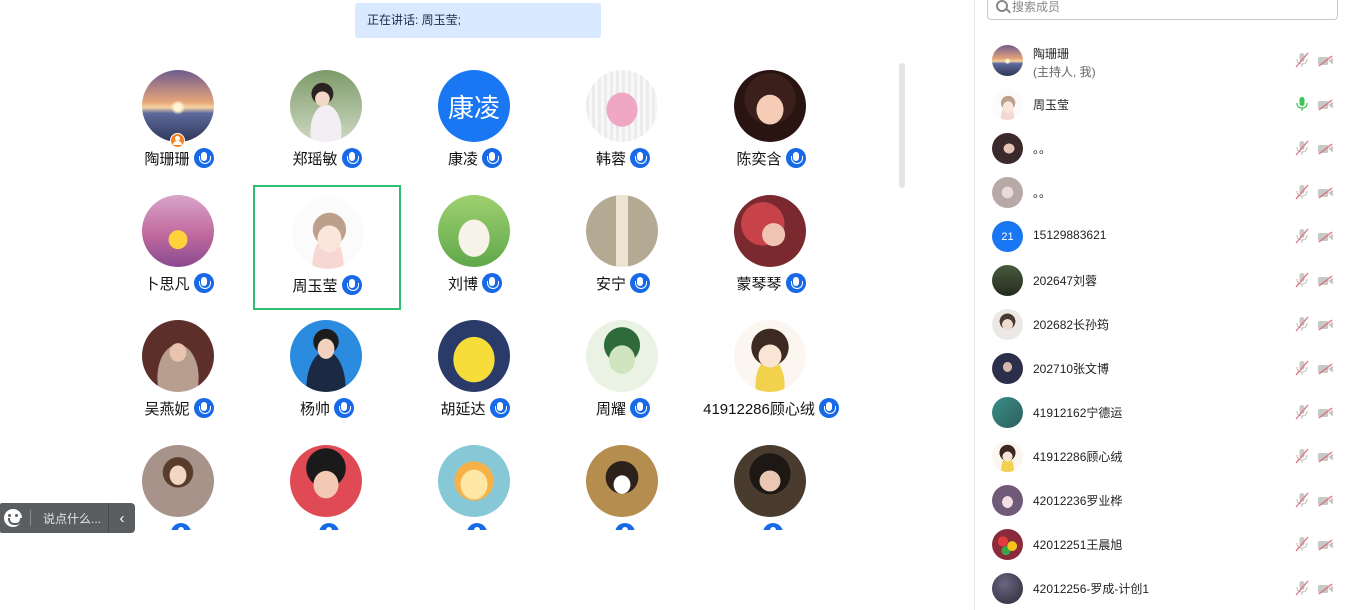  I want to click on participant-row-name: 202647刘蓉, so click(1065, 281).